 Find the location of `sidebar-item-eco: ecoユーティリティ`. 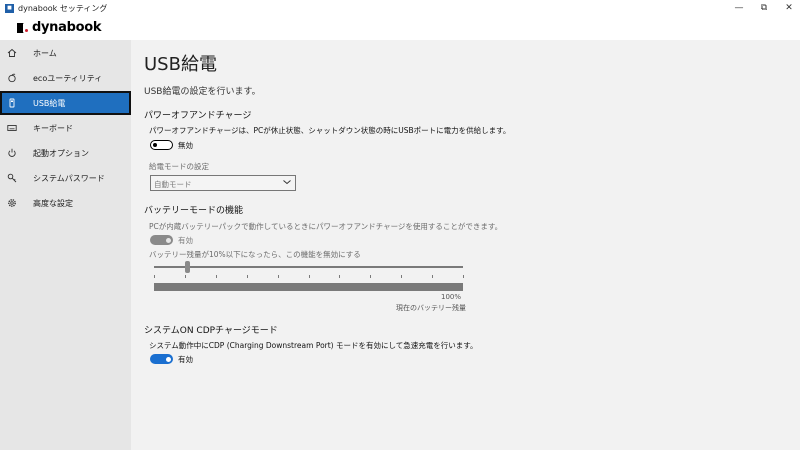

sidebar-item-eco: ecoユーティリティ is located at coordinates (65, 78).